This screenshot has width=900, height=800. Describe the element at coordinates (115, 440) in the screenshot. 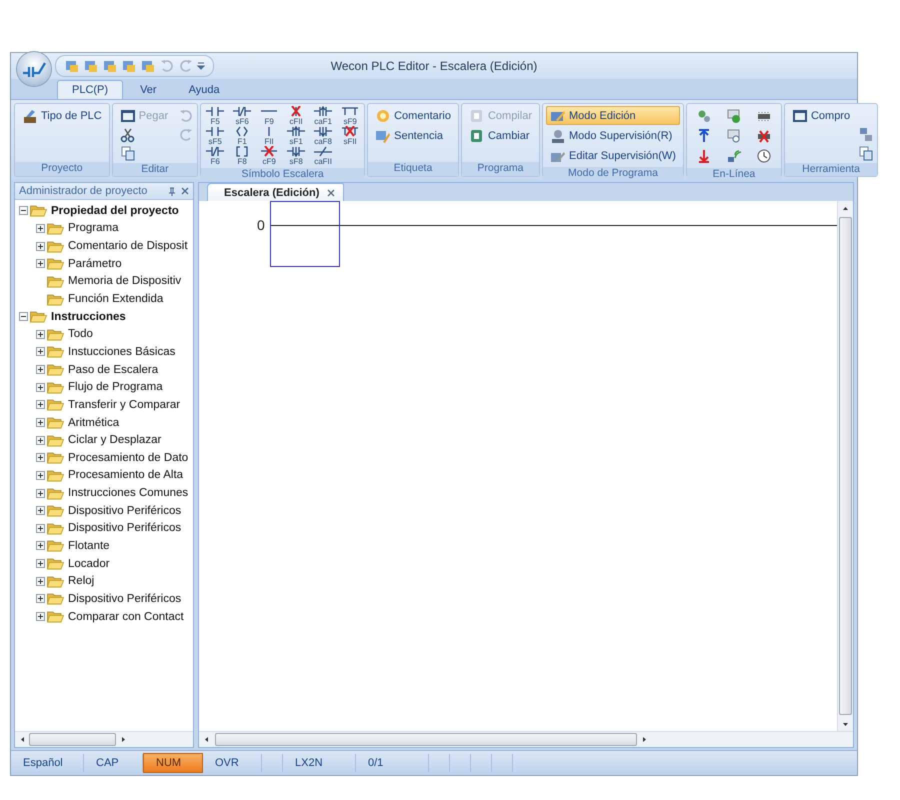

I see `tree-item: Ciclar y Desplazar` at that location.